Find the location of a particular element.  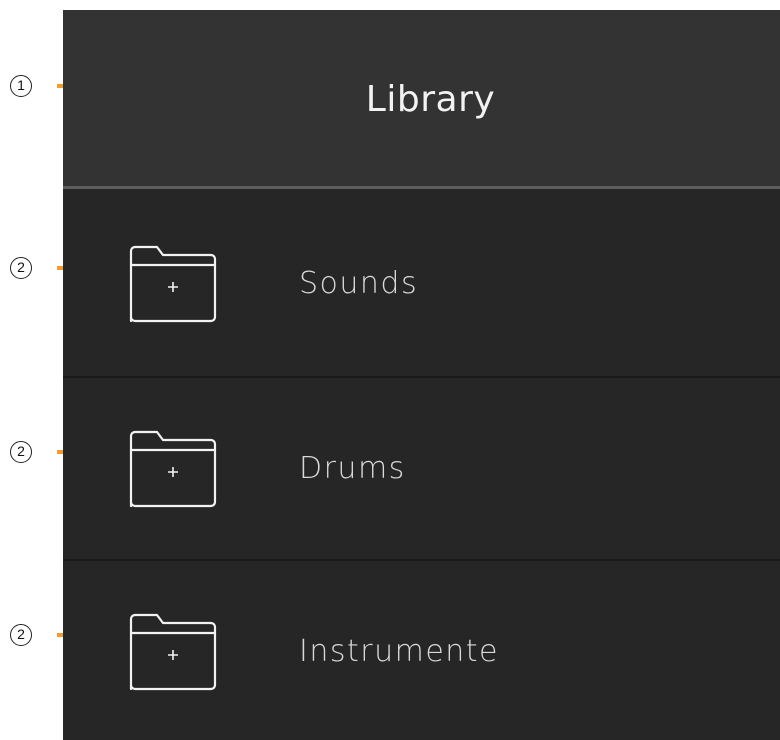

callout-2-instrumente: 2 is located at coordinates (38, 636).